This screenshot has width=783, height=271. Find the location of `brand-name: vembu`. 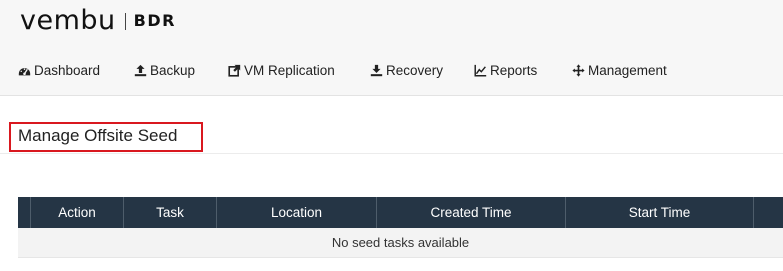

brand-name: vembu is located at coordinates (68, 20).